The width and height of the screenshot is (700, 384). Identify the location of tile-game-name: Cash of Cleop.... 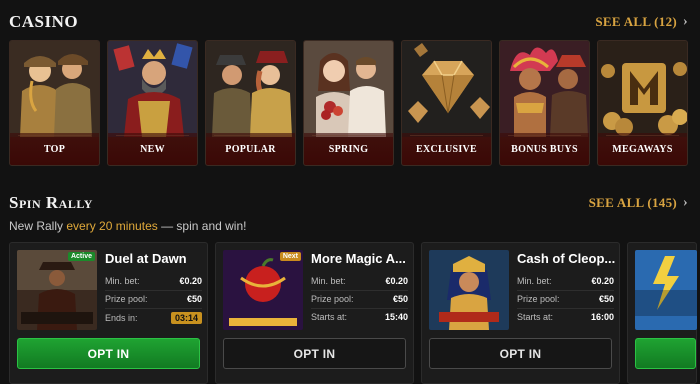
(566, 258).